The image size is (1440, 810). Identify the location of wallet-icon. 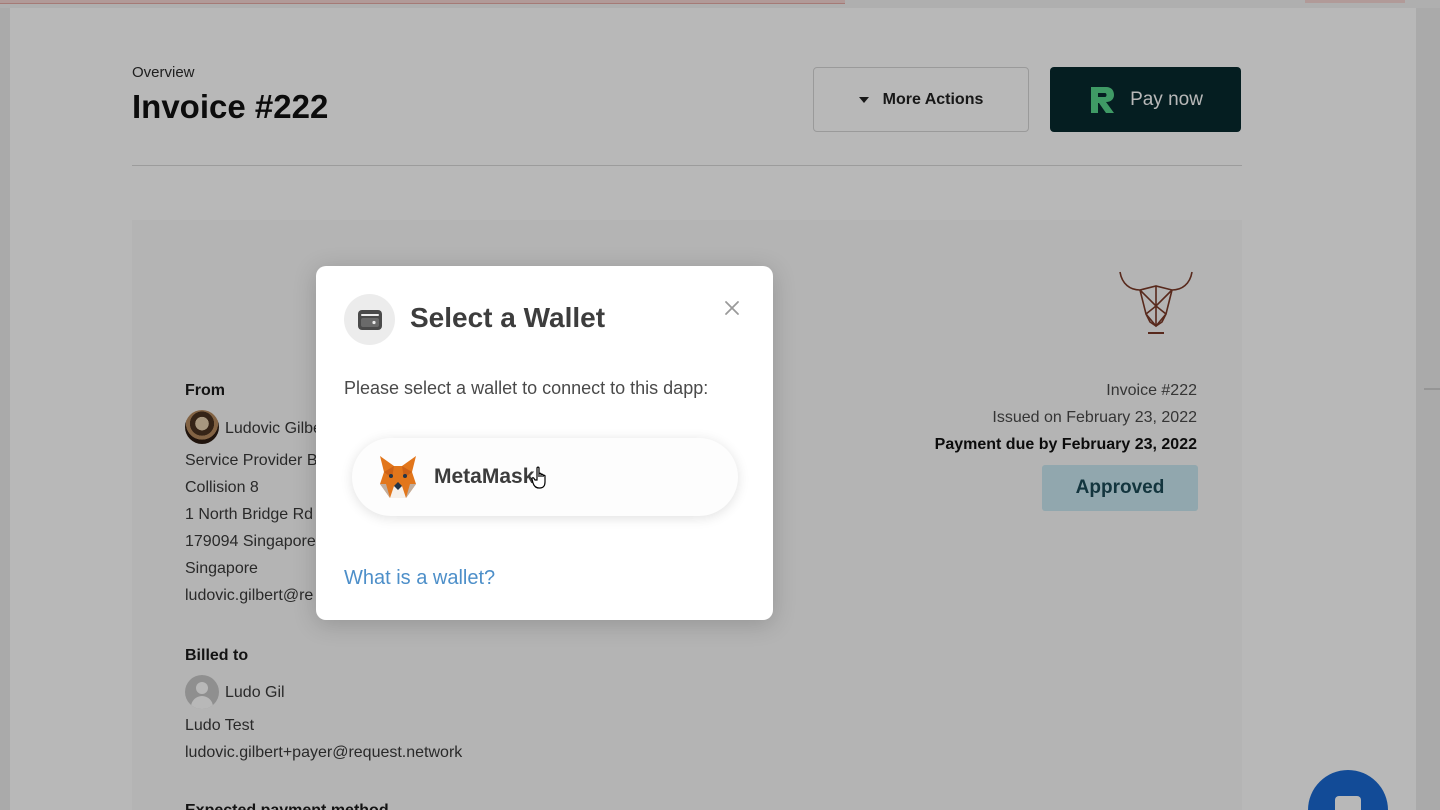
(369, 319).